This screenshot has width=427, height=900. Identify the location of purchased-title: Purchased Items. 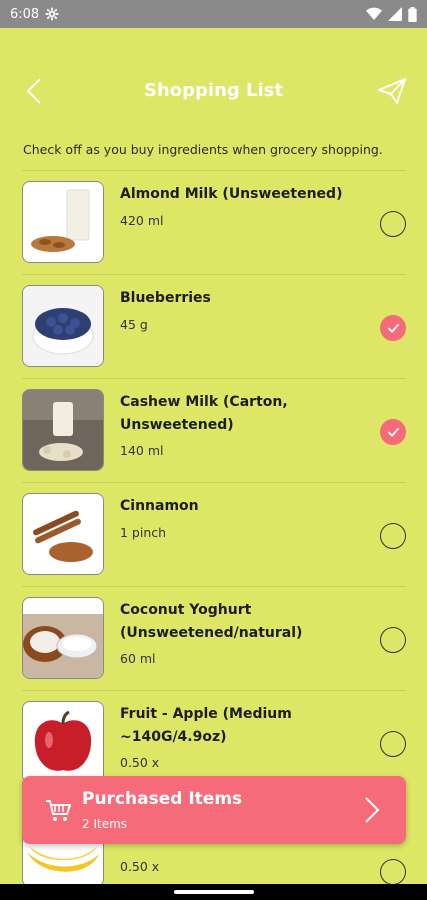
(162, 799).